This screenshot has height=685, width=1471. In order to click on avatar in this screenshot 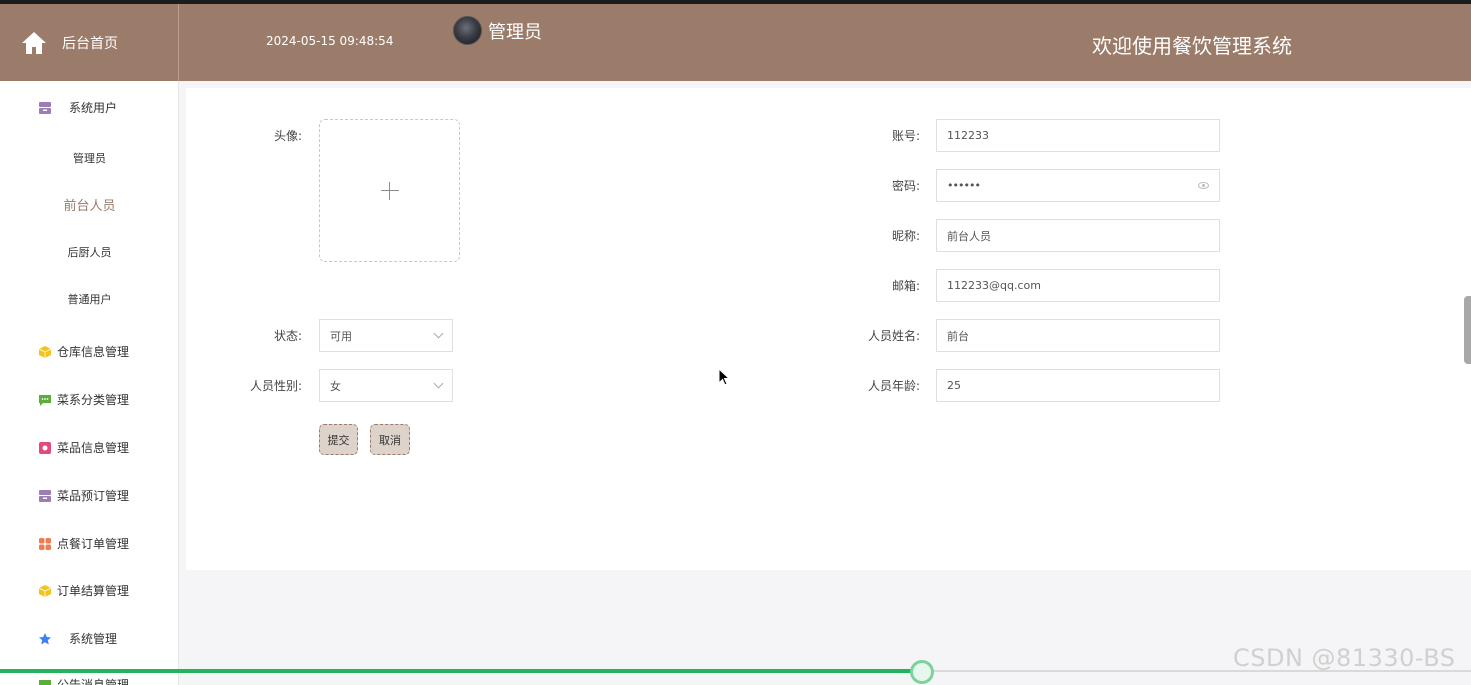, I will do `click(467, 30)`.